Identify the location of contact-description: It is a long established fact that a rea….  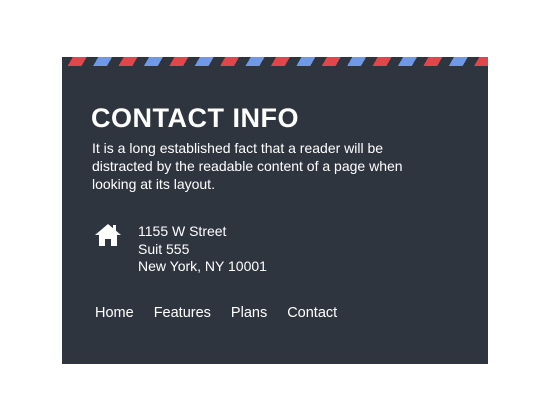
(247, 166).